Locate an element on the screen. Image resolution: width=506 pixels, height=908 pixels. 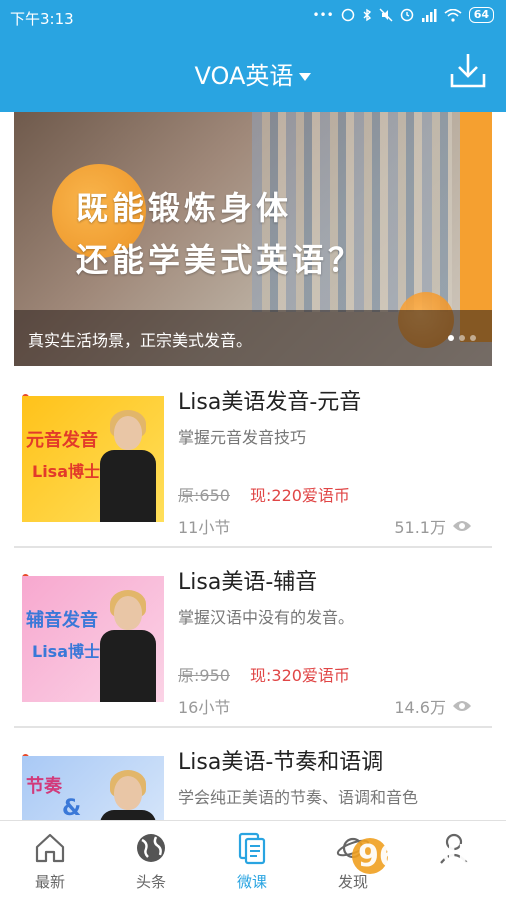
status-icons: ••• 64 is located at coordinates (403, 15).